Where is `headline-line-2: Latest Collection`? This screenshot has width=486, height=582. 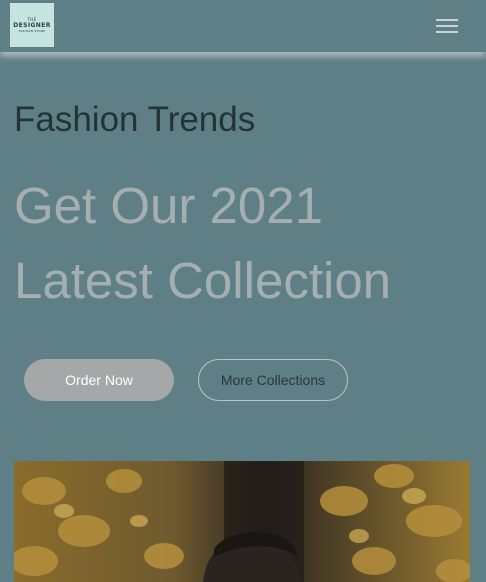 headline-line-2: Latest Collection is located at coordinates (203, 280).